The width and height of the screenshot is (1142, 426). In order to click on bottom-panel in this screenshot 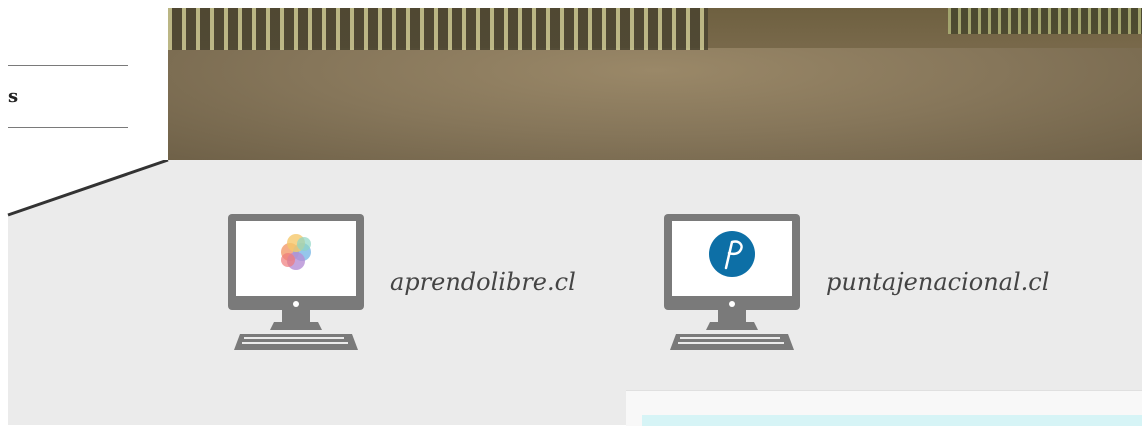, I will do `click(884, 408)`.